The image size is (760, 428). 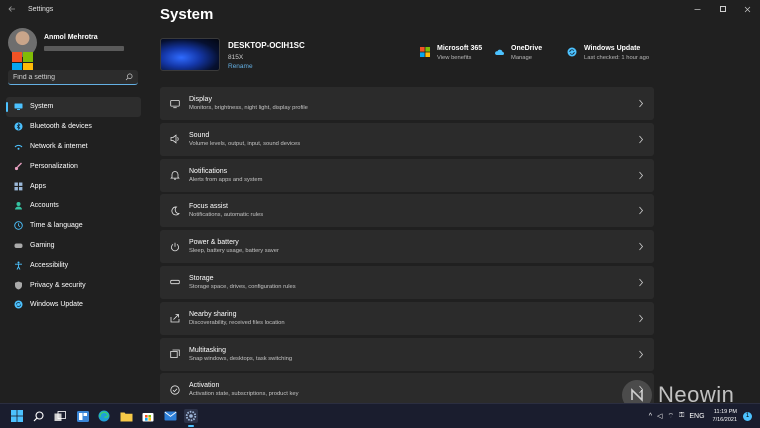 I want to click on sidebar-item-label: Bluetooth & devices, so click(x=61, y=127).